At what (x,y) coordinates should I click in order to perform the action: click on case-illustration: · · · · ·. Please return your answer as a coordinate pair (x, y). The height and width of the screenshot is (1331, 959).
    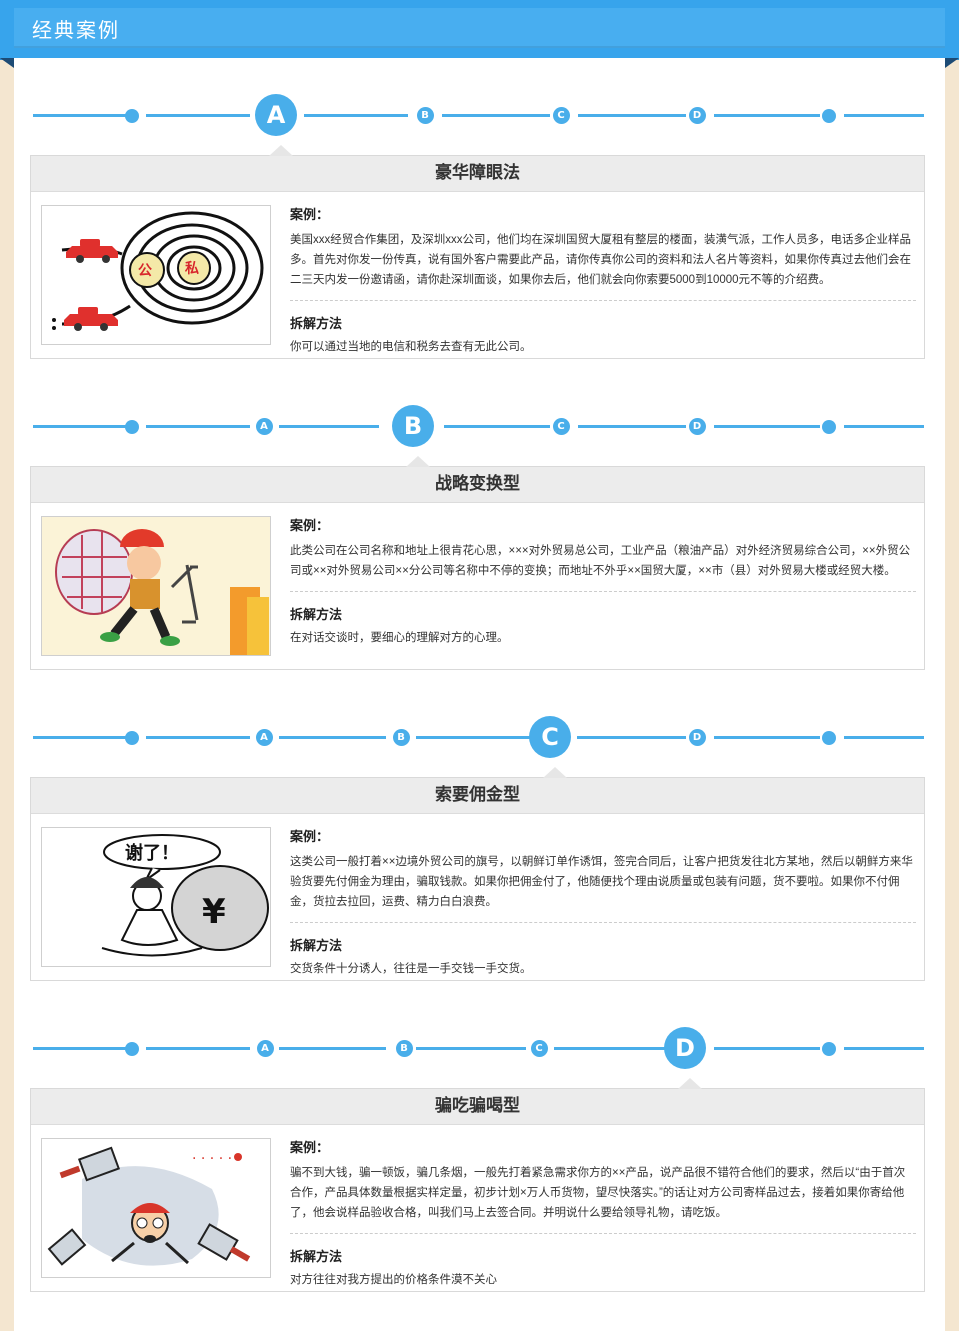
    Looking at the image, I should click on (156, 1208).